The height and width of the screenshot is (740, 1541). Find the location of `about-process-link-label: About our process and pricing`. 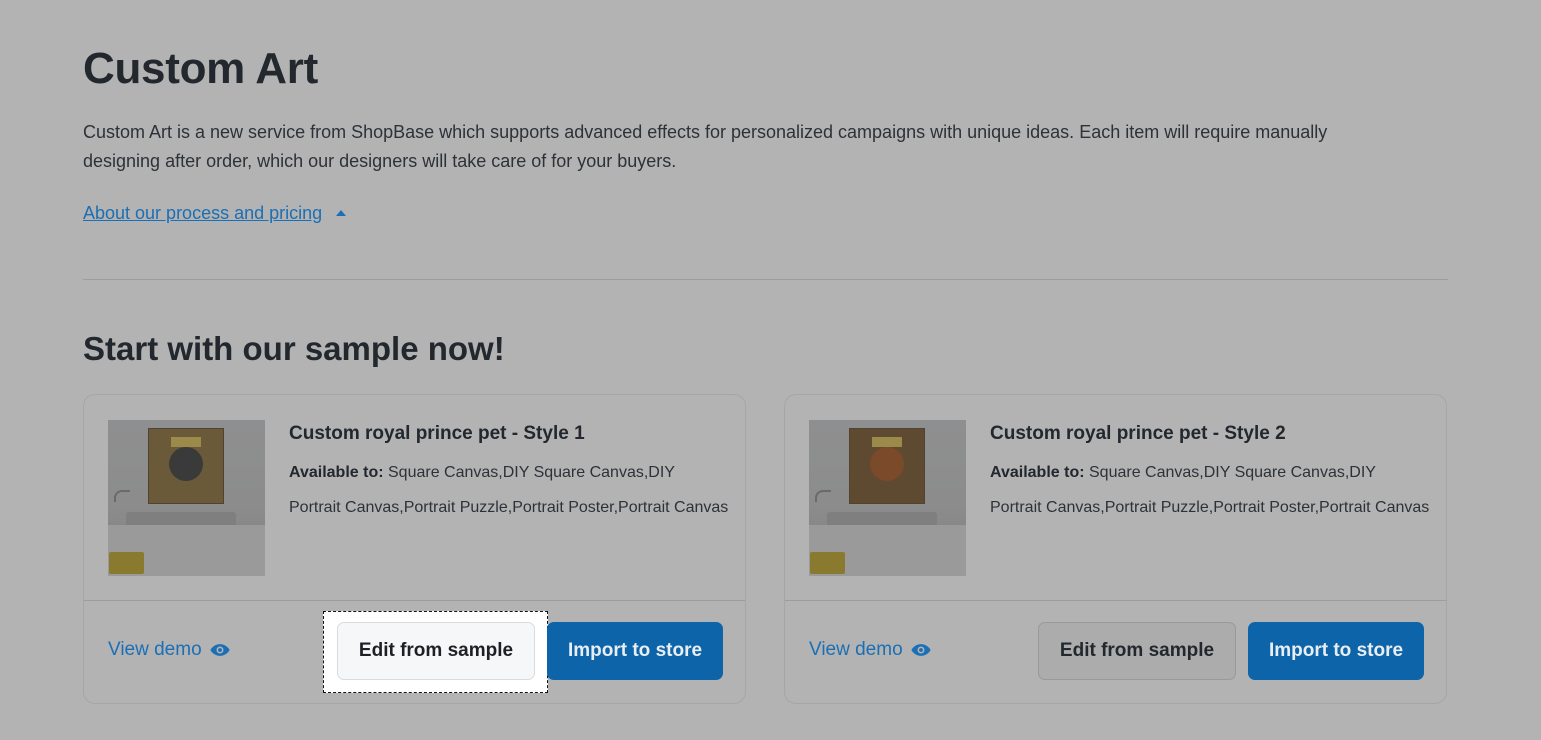

about-process-link-label: About our process and pricing is located at coordinates (202, 213).